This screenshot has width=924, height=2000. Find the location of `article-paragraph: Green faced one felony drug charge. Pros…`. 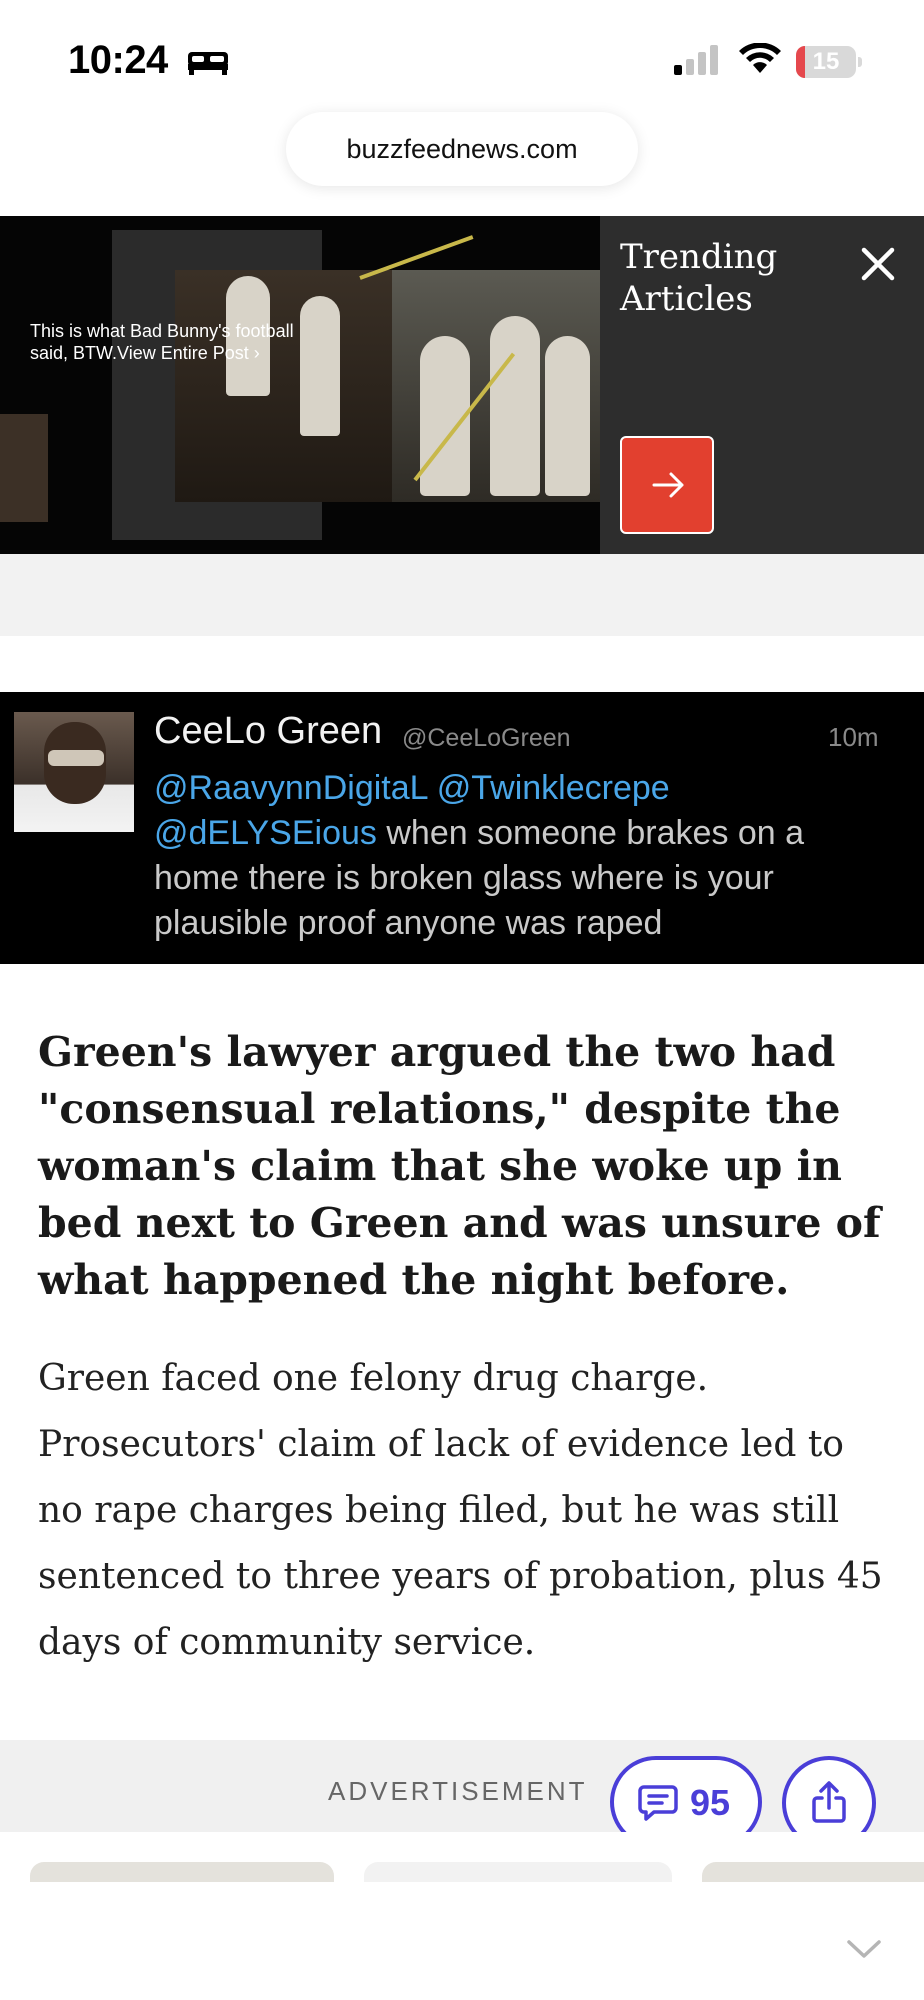

article-paragraph: Green faced one felony drug charge. Pros… is located at coordinates (460, 1510).